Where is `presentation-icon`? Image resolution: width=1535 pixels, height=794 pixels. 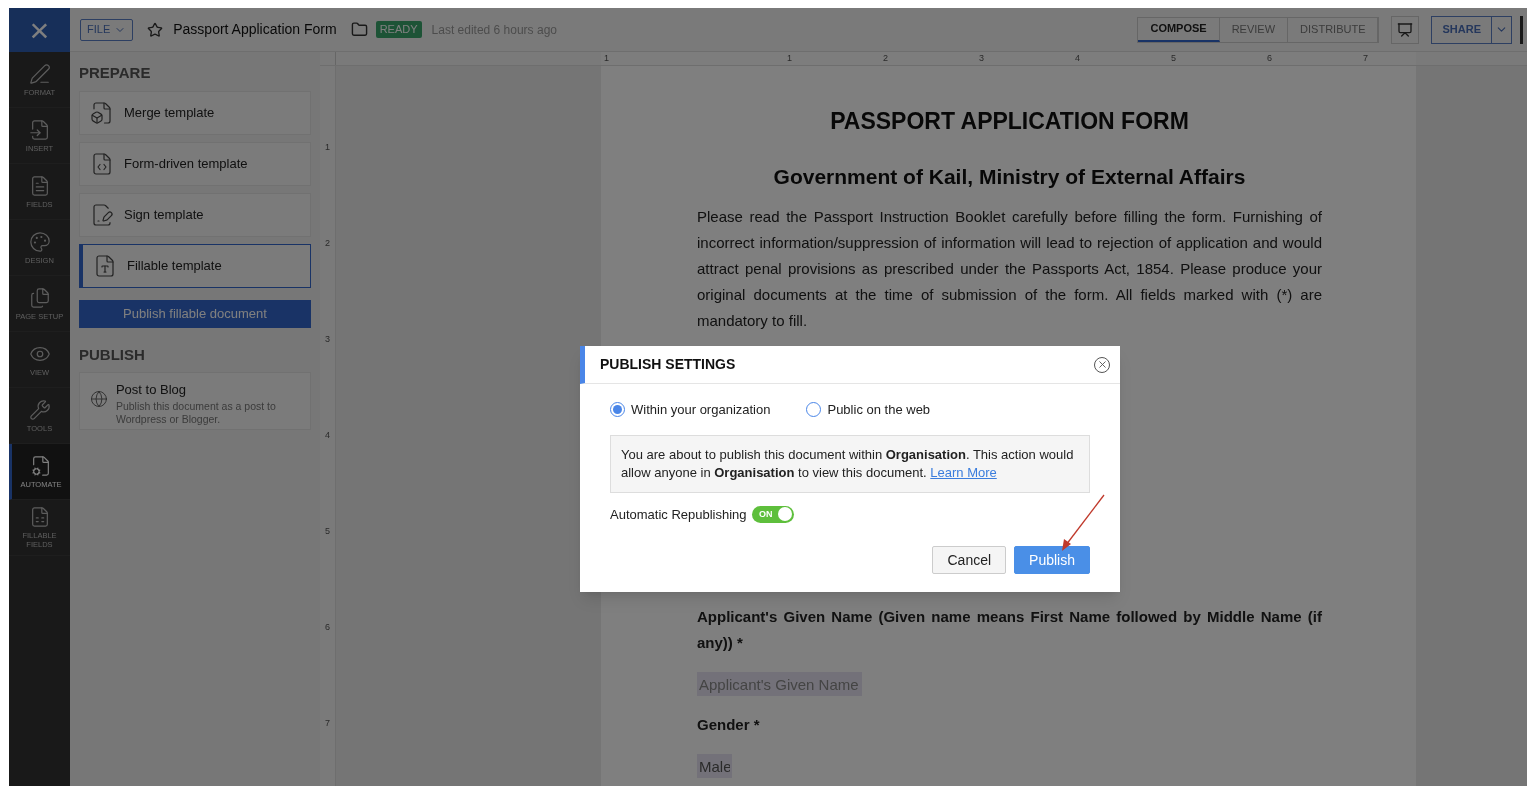 presentation-icon is located at coordinates (1405, 29).